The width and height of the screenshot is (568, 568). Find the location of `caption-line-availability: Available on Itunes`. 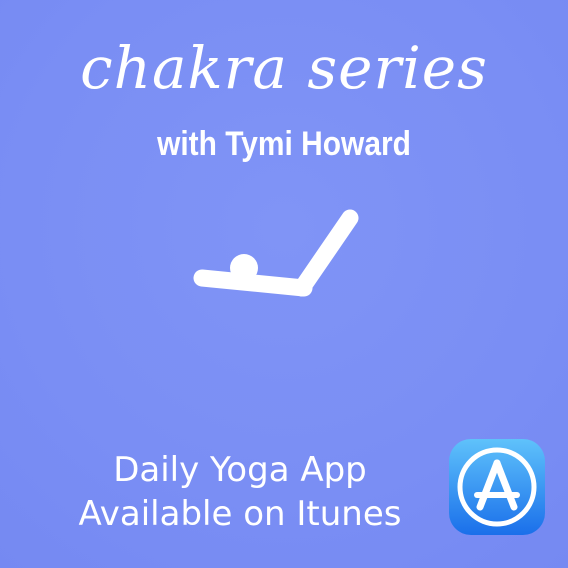

caption-line-availability: Available on Itunes is located at coordinates (240, 514).